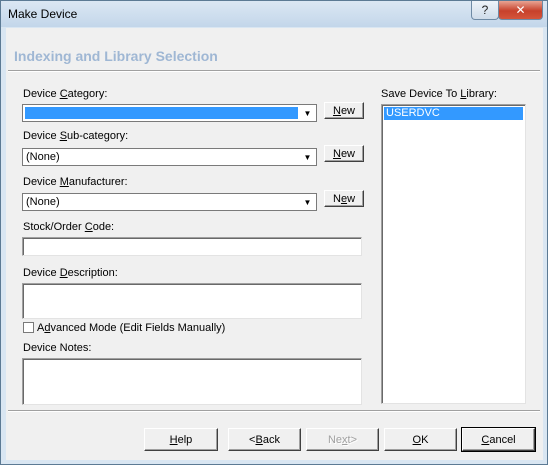 The height and width of the screenshot is (465, 548). I want to click on library-label: Save Device To Library:, so click(439, 94).